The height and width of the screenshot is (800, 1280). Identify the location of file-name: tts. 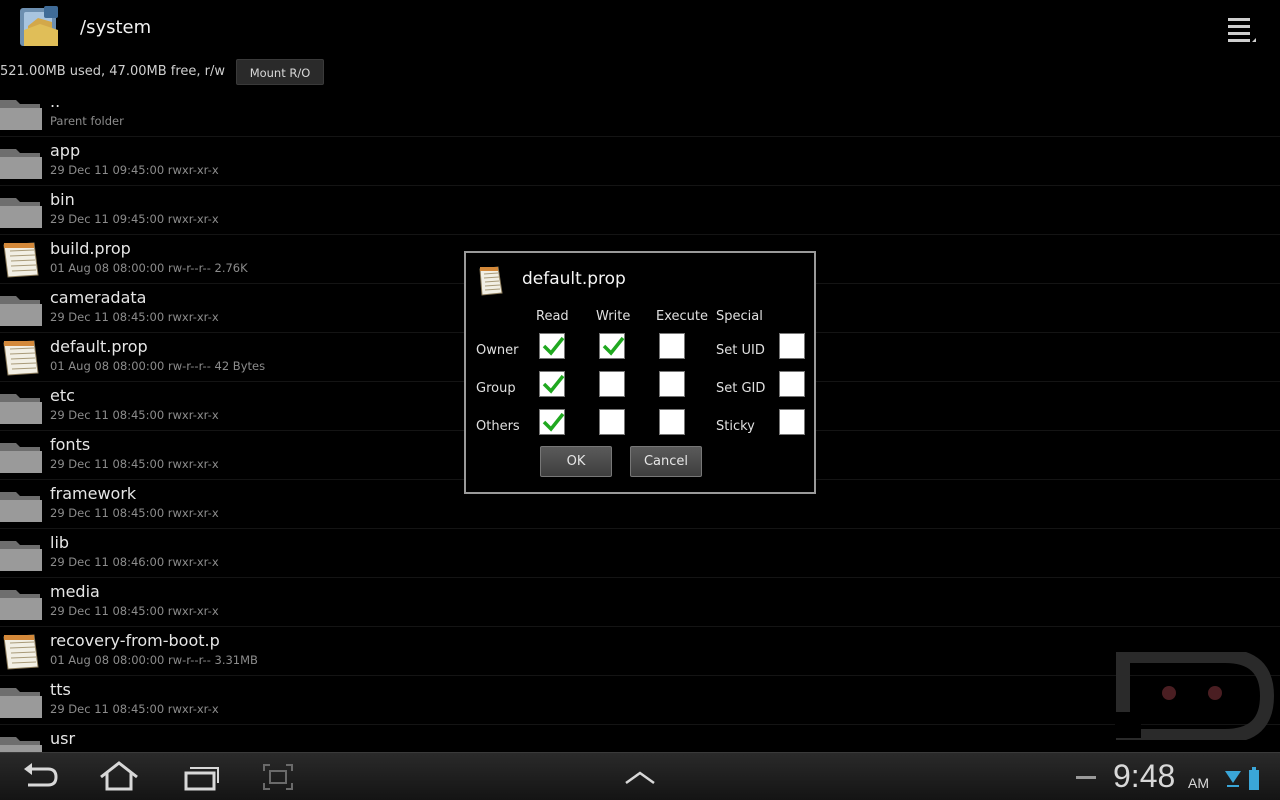
(60, 689).